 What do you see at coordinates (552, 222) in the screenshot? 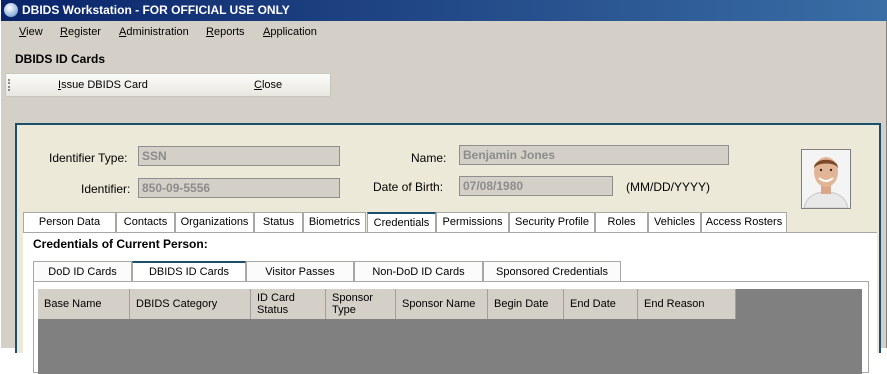
I see `tab-security-profile: Security Profile` at bounding box center [552, 222].